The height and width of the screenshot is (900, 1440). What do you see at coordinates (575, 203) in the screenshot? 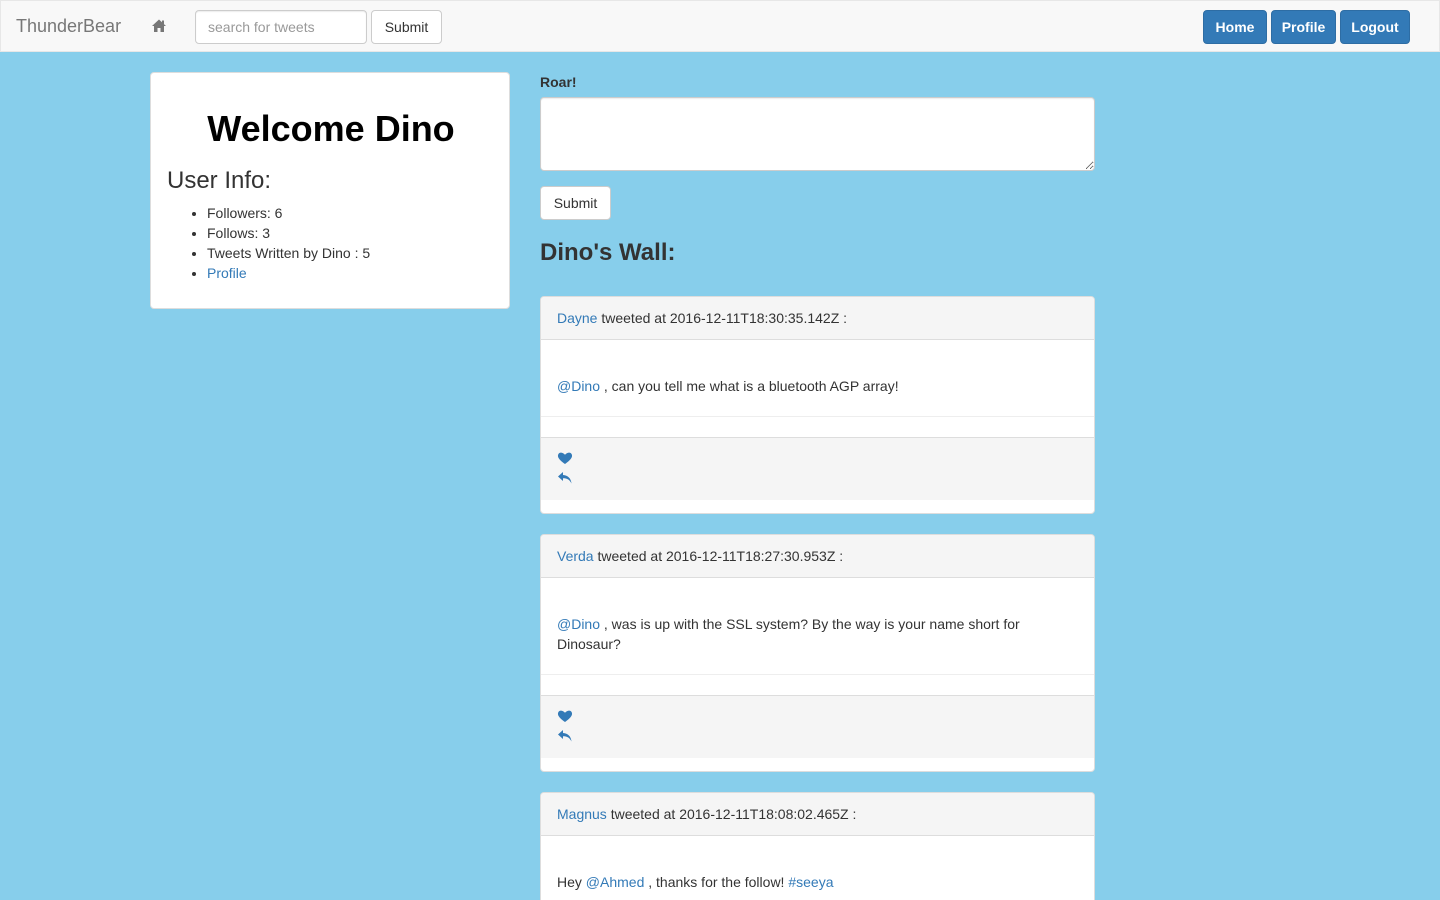
I see `roar-submit-button: Submit` at bounding box center [575, 203].